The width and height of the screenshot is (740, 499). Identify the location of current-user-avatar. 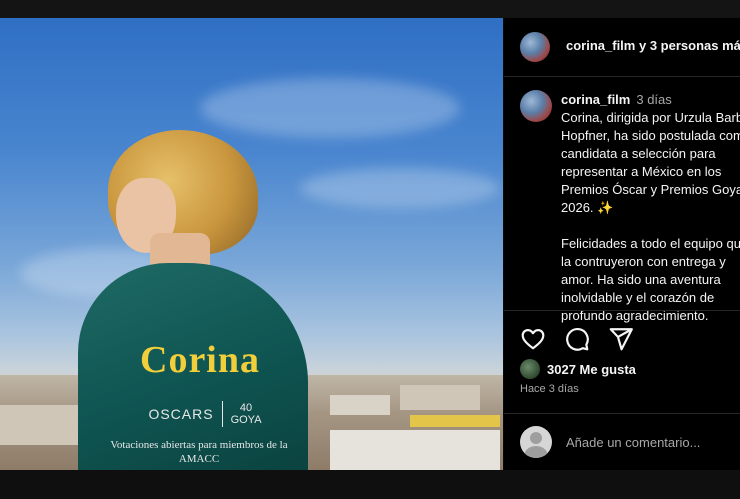
(536, 442).